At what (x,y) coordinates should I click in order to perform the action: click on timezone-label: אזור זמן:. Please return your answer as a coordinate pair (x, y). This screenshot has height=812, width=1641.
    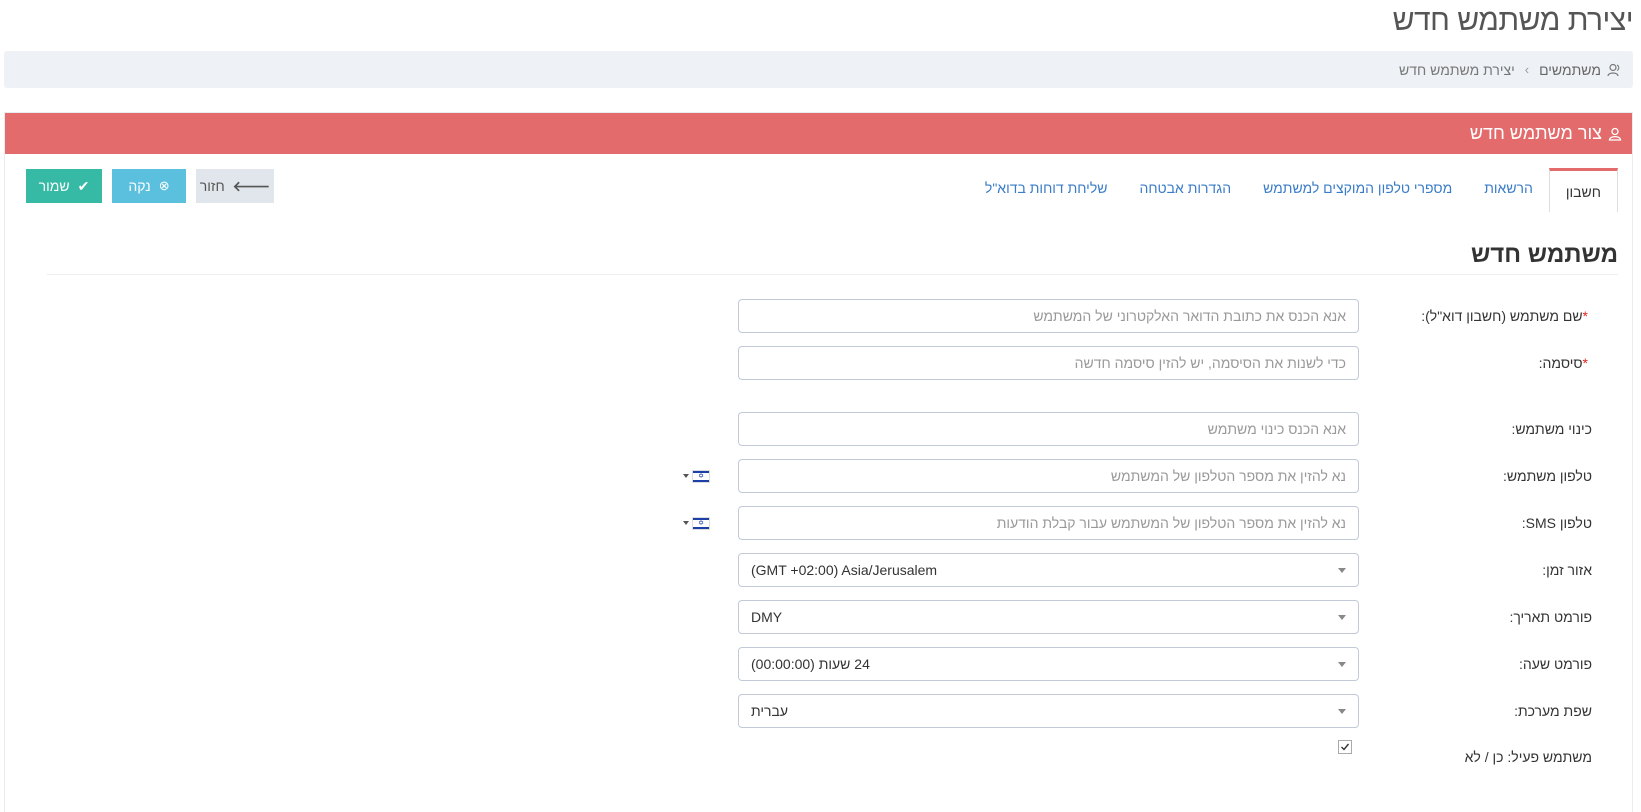
    Looking at the image, I should click on (1567, 570).